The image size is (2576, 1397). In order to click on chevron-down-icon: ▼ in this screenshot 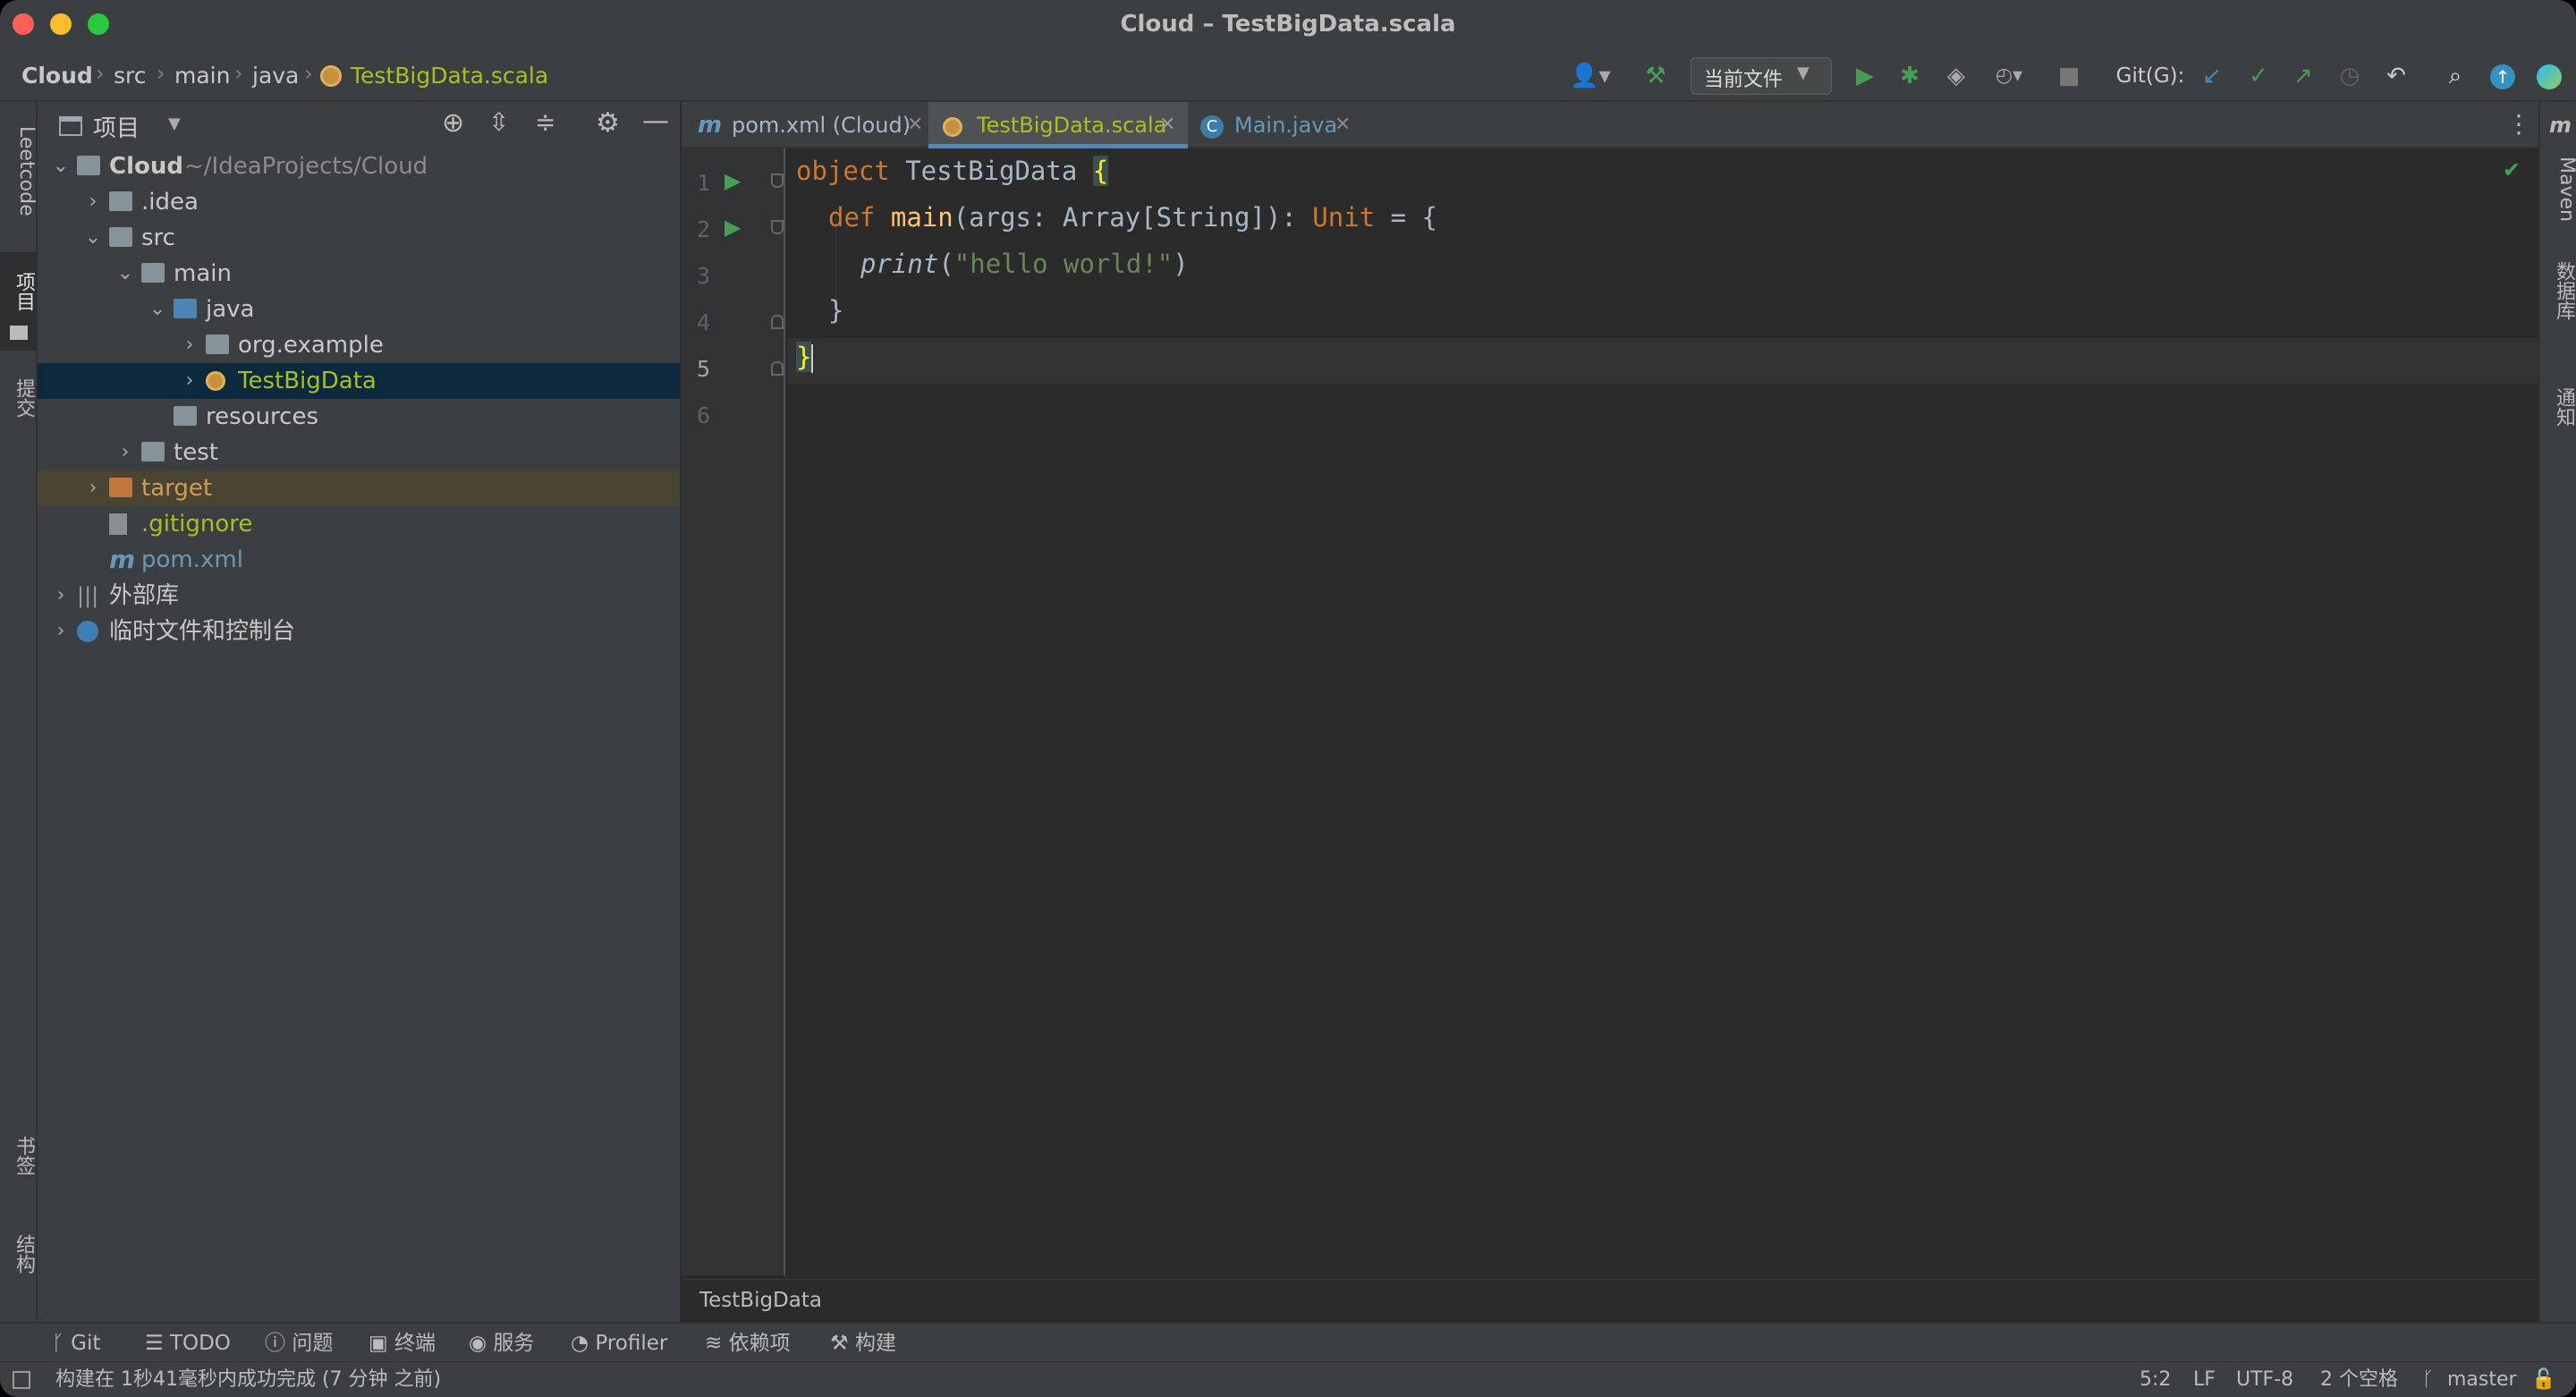, I will do `click(174, 124)`.